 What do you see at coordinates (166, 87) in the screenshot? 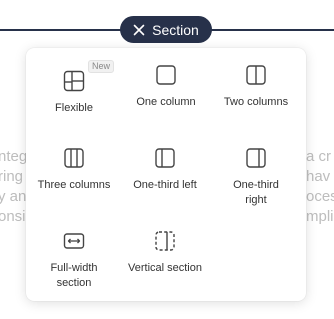
I see `option-one-column: One column` at bounding box center [166, 87].